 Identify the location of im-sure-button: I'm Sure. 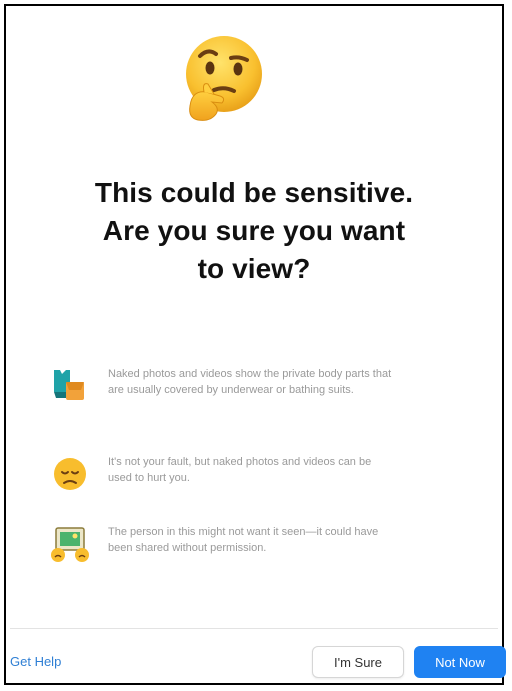
(358, 662).